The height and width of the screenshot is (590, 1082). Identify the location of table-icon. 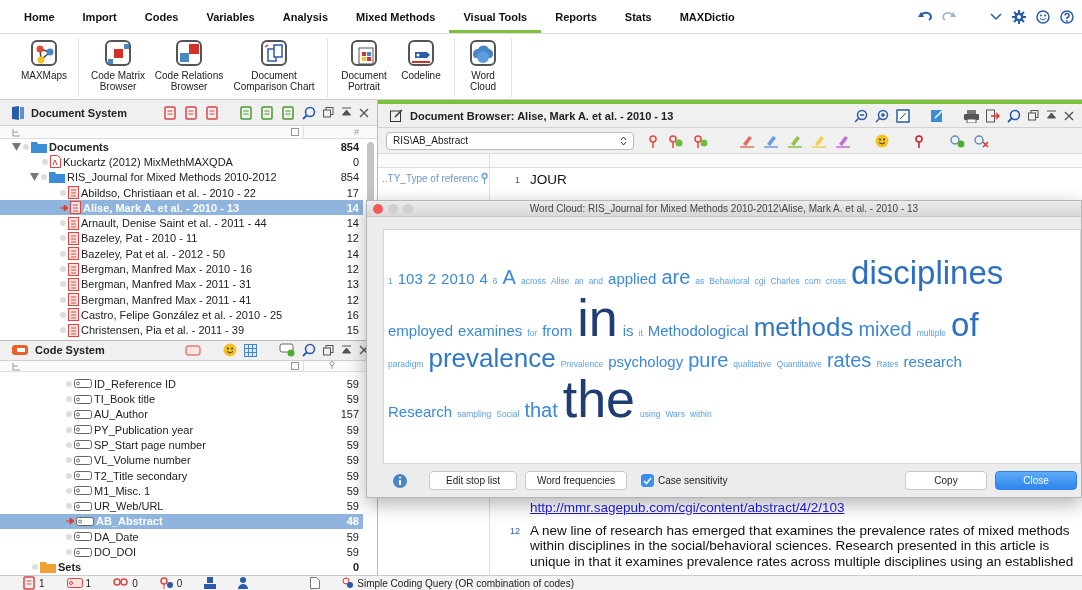
(250, 350).